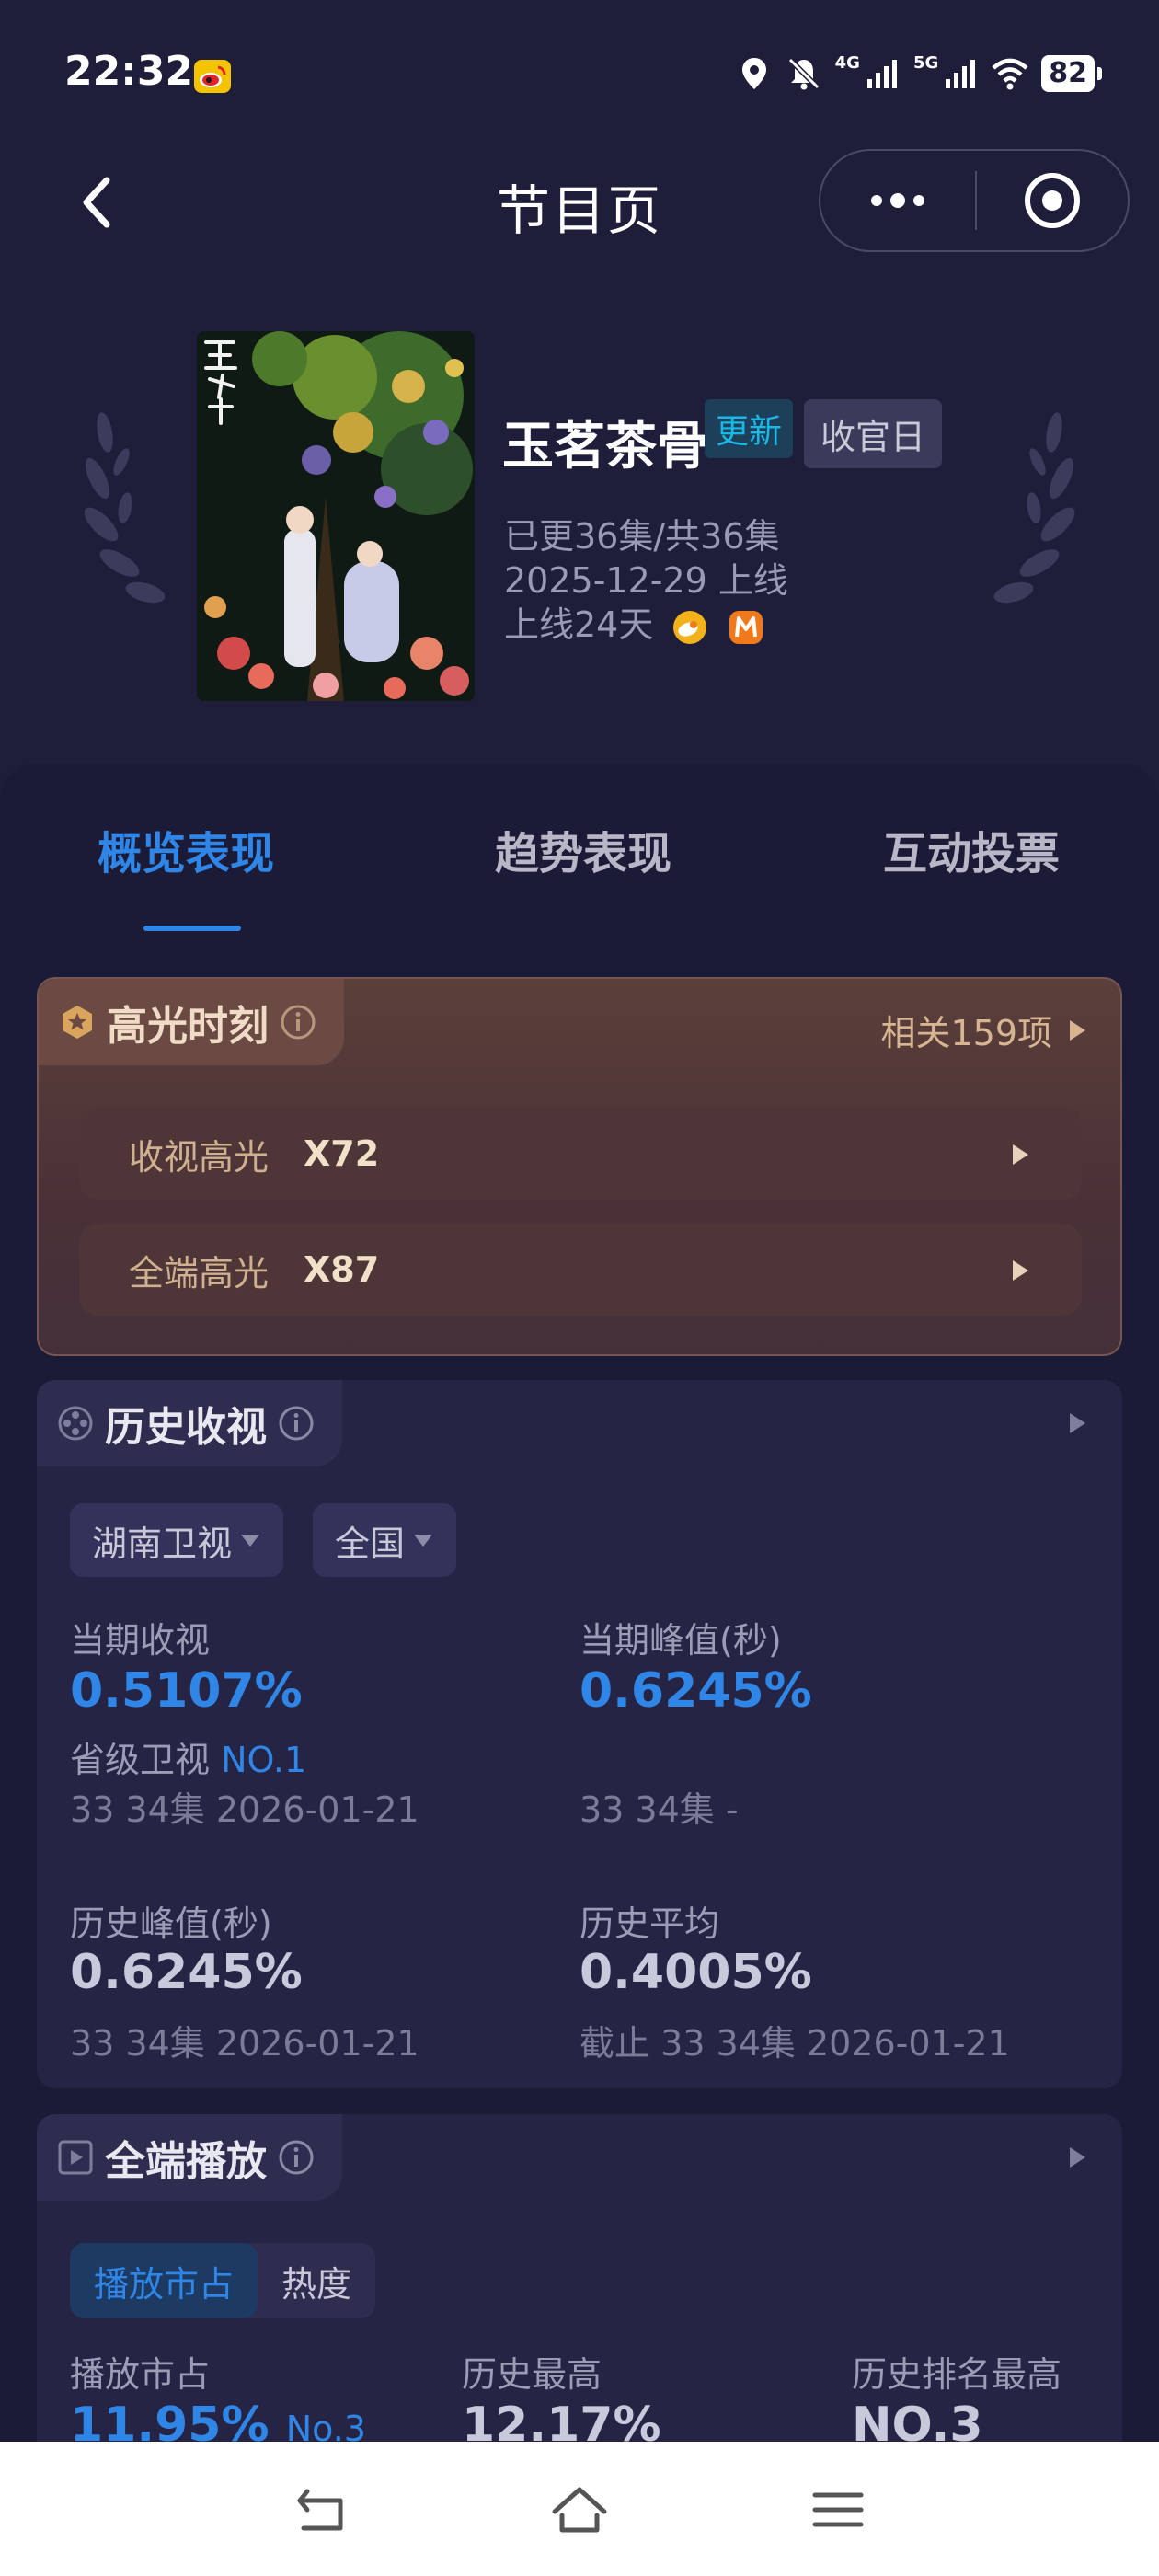 Image resolution: width=1159 pixels, height=2576 pixels. Describe the element at coordinates (244, 1809) in the screenshot. I see `current-rating-sub: 33 34集 2026-01-21` at that location.